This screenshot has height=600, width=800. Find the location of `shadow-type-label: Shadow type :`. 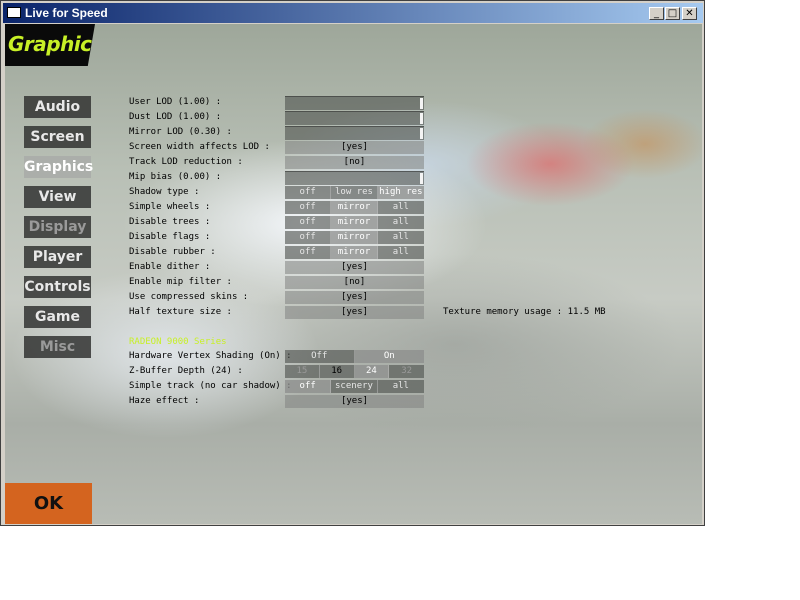

shadow-type-label: Shadow type : is located at coordinates (164, 192).